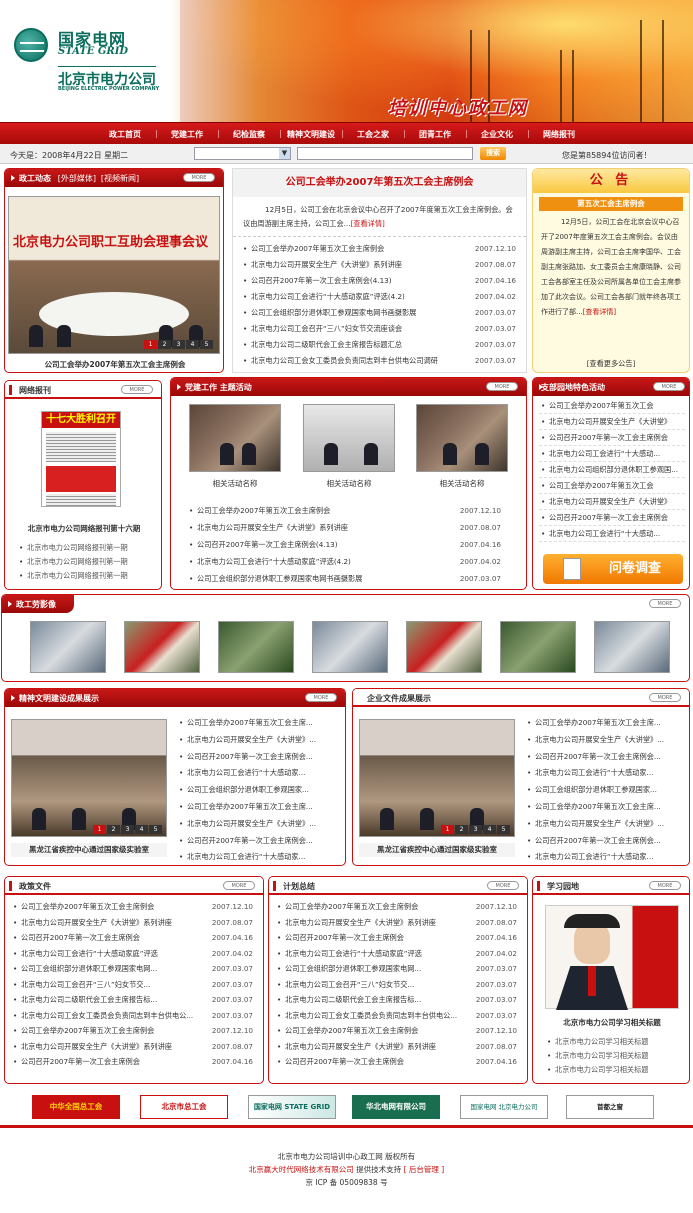 The width and height of the screenshot is (693, 1213). What do you see at coordinates (81, 459) in the screenshot?
I see `paper-cover: 十七大胜利召开` at bounding box center [81, 459].